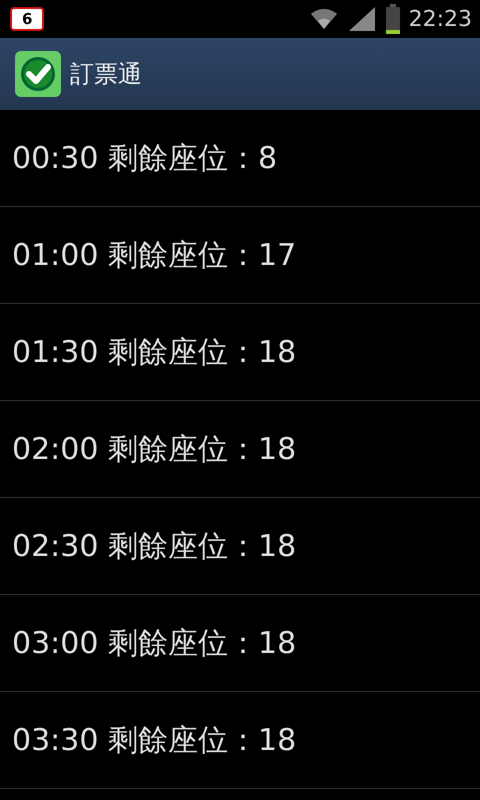  What do you see at coordinates (240, 546) in the screenshot?
I see `list-item: 02:30 剩餘座位：18` at bounding box center [240, 546].